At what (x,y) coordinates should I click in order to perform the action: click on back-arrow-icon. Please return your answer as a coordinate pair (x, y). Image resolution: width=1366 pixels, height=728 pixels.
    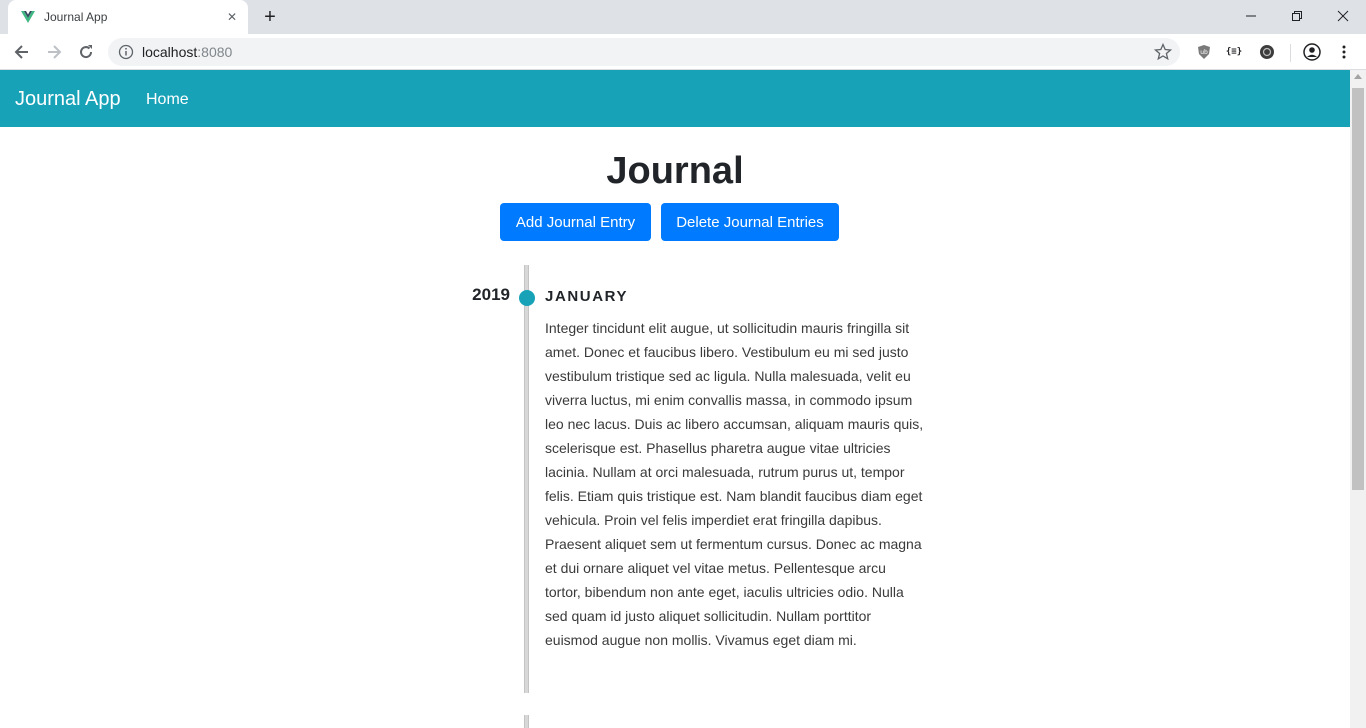
    Looking at the image, I should click on (21, 52).